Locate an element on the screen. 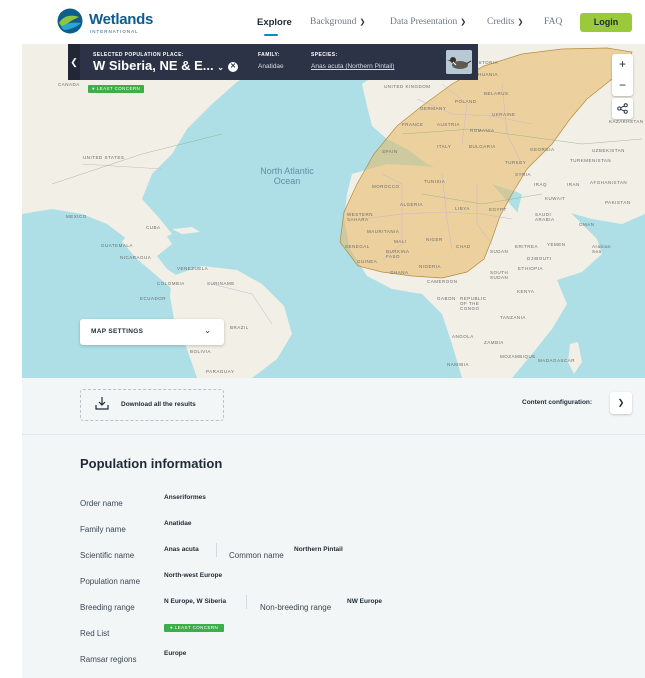 The height and width of the screenshot is (678, 645). map-label-burkina-faso: BURKINA FASO is located at coordinates (398, 254).